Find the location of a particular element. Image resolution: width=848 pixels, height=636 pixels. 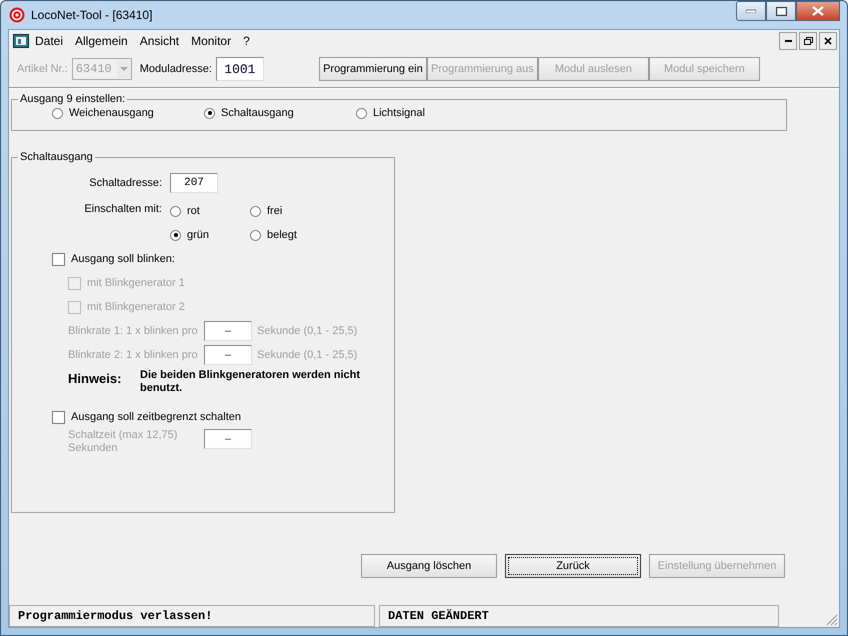

radio-option: Schaltausgang is located at coordinates (280, 113).